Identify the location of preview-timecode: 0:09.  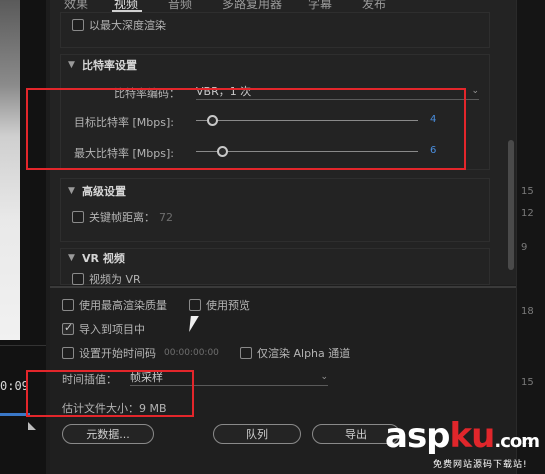
(14, 386).